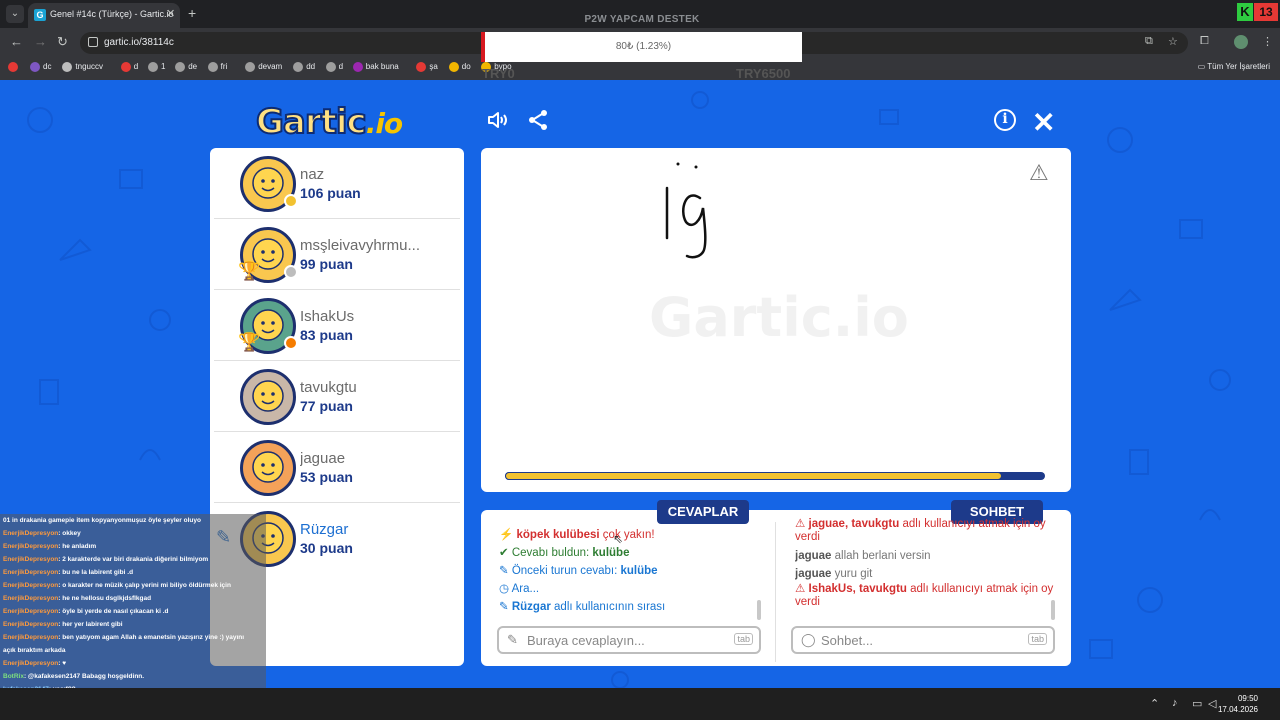  What do you see at coordinates (1234, 66) in the screenshot?
I see `all-bookmarks-link: ▭ Tüm Yer İşaretleri` at bounding box center [1234, 66].